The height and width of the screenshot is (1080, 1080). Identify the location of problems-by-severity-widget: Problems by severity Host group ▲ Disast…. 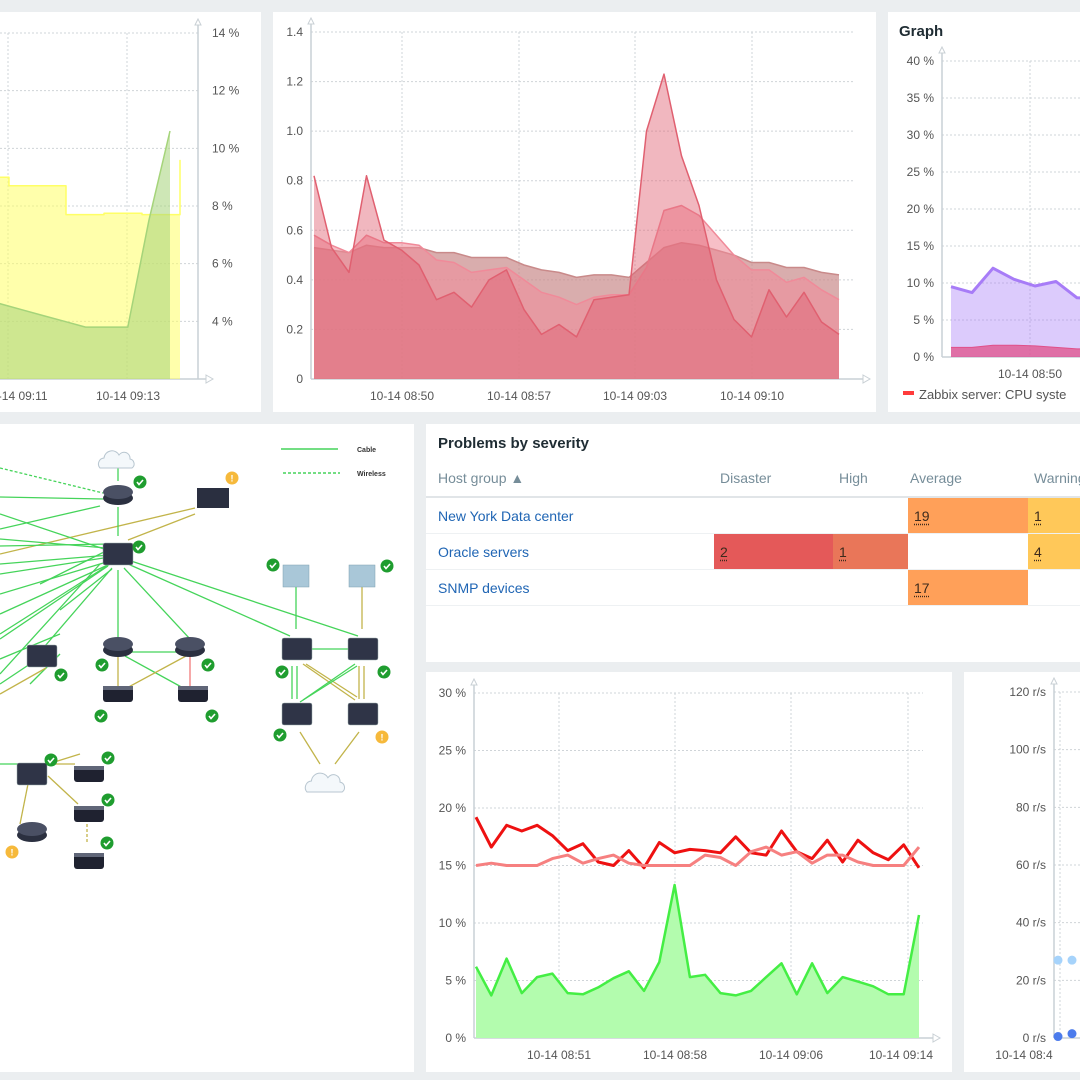
(753, 543).